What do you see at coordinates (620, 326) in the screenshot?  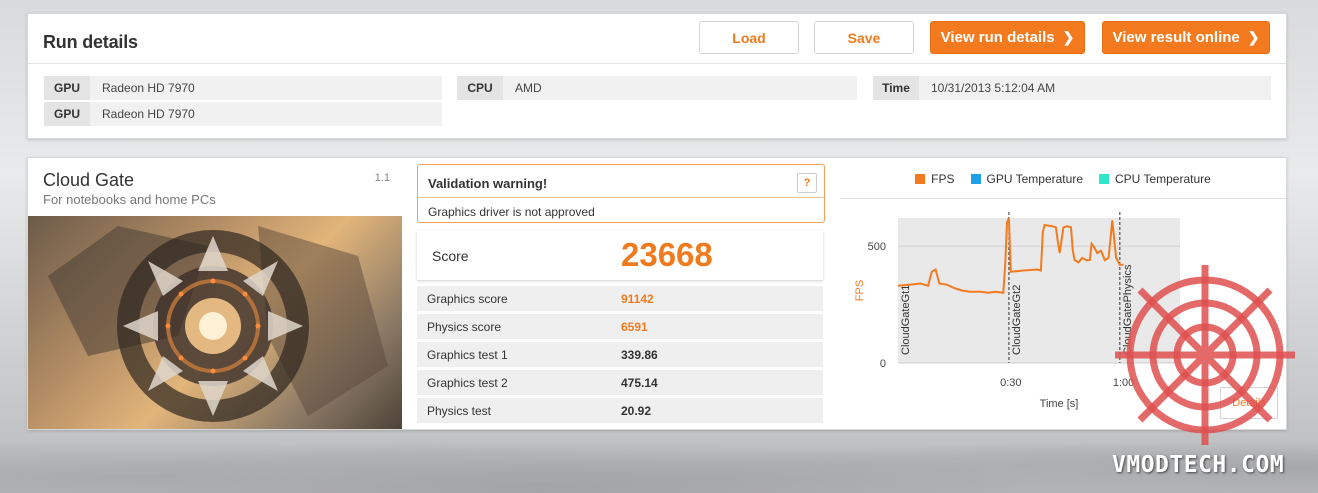 I see `stat-row: Physics score 6591` at bounding box center [620, 326].